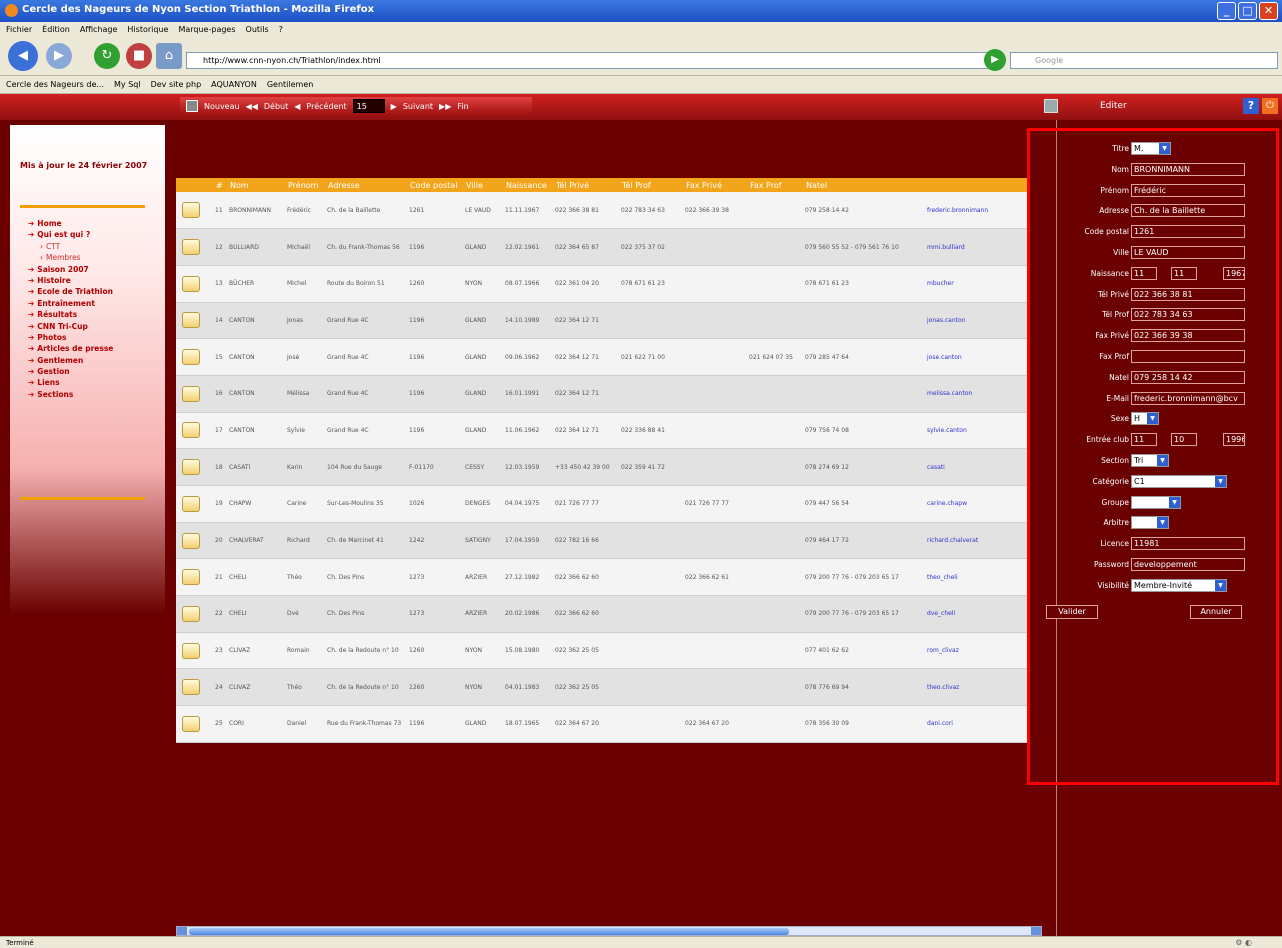 This screenshot has width=1282, height=948. What do you see at coordinates (609, 931) in the screenshot?
I see `horizontal-scrollbar` at bounding box center [609, 931].